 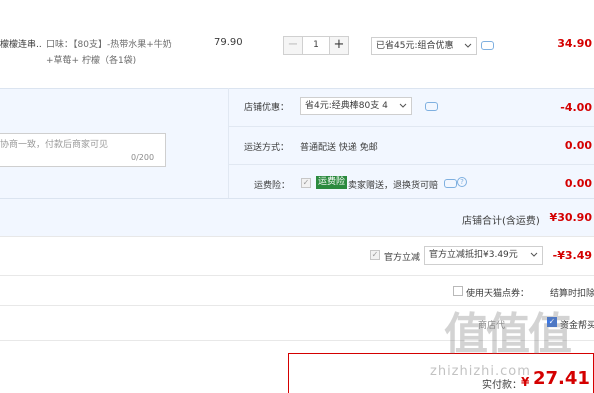 I want to click on shop-discount-select-value: 省4元:经典棒80支 4, so click(x=346, y=106).